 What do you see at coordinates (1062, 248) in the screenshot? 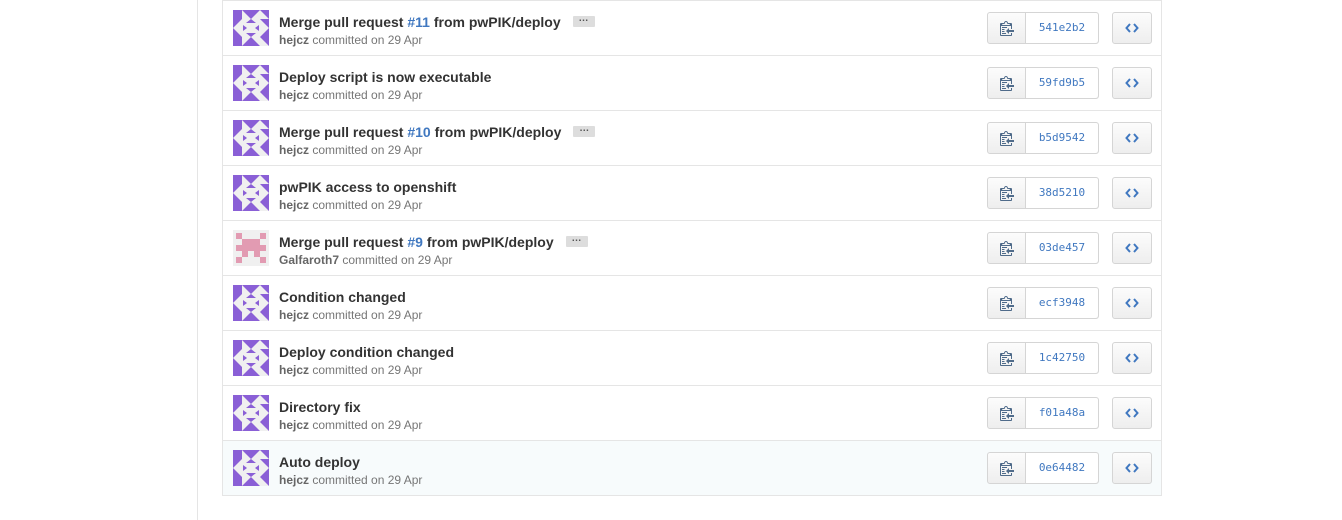
I see `commit-sha-link: 03de457` at bounding box center [1062, 248].